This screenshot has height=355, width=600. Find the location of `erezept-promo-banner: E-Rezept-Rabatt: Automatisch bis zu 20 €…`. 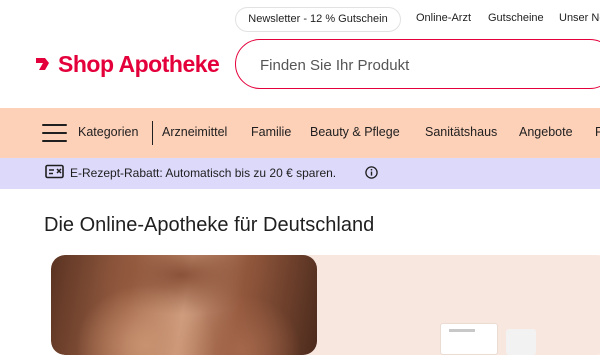

erezept-promo-banner: E-Rezept-Rabatt: Automatisch bis zu 20 €… is located at coordinates (300, 173).